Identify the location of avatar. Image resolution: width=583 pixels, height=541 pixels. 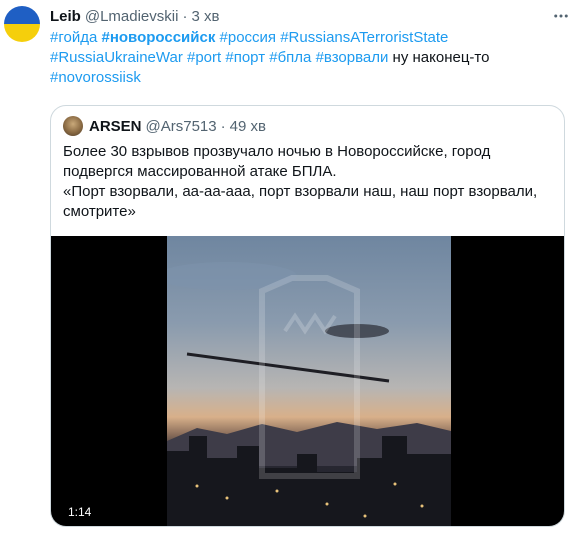
(22, 24).